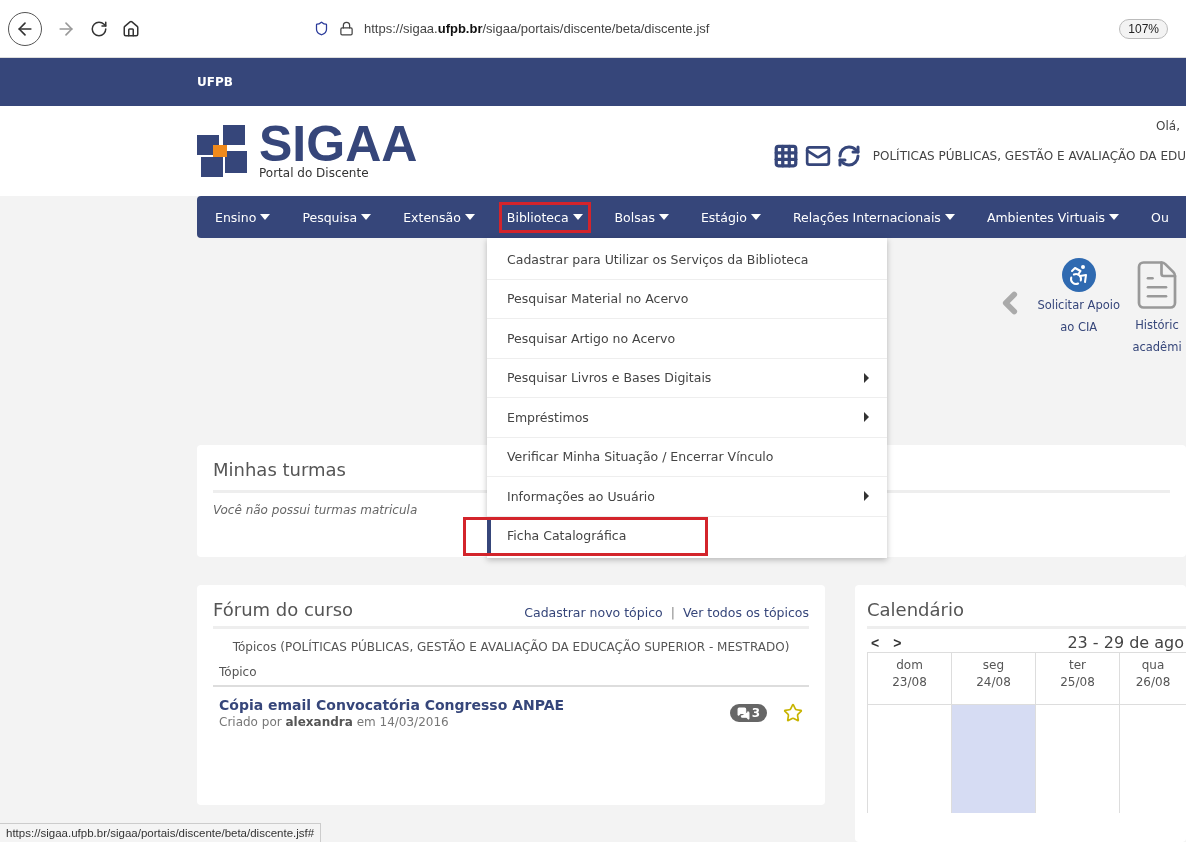  What do you see at coordinates (641, 217) in the screenshot?
I see `menu-item: Bolsas` at bounding box center [641, 217].